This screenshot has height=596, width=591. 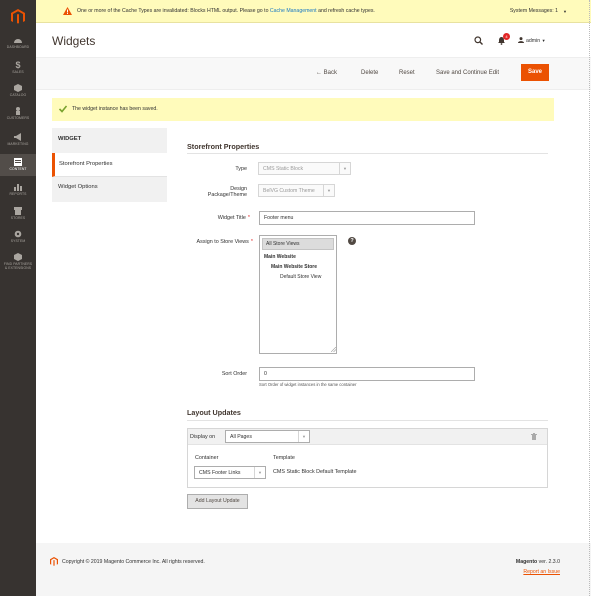 What do you see at coordinates (215, 218) in the screenshot?
I see `widget-title-label: Widget Title *` at bounding box center [215, 218].